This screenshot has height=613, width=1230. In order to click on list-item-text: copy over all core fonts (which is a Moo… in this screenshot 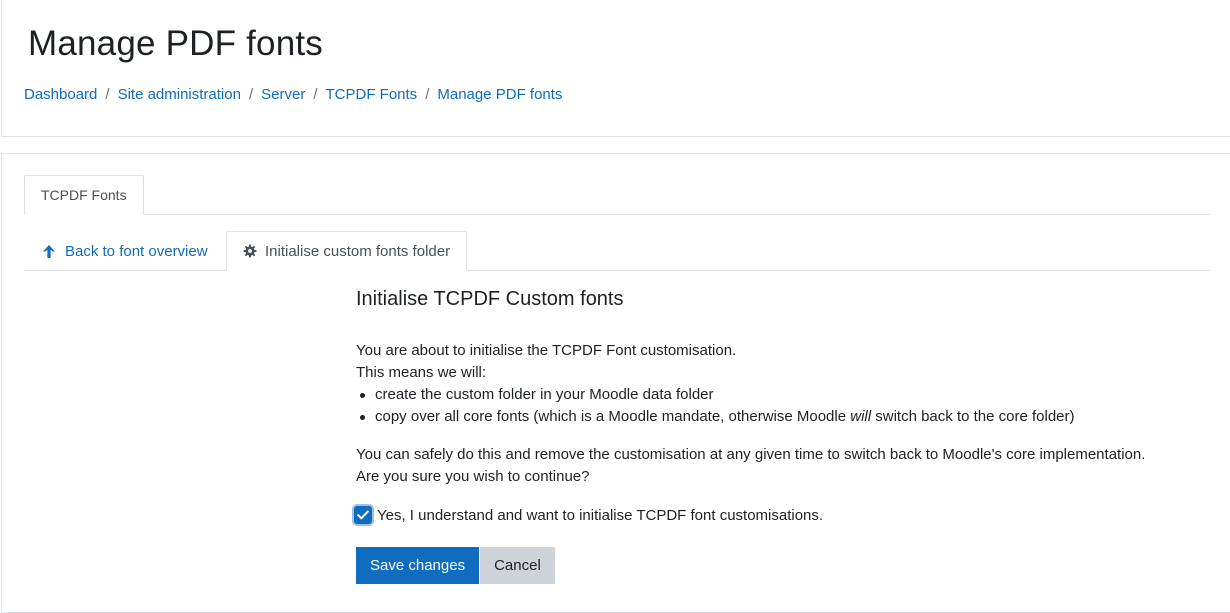, I will do `click(613, 416)`.